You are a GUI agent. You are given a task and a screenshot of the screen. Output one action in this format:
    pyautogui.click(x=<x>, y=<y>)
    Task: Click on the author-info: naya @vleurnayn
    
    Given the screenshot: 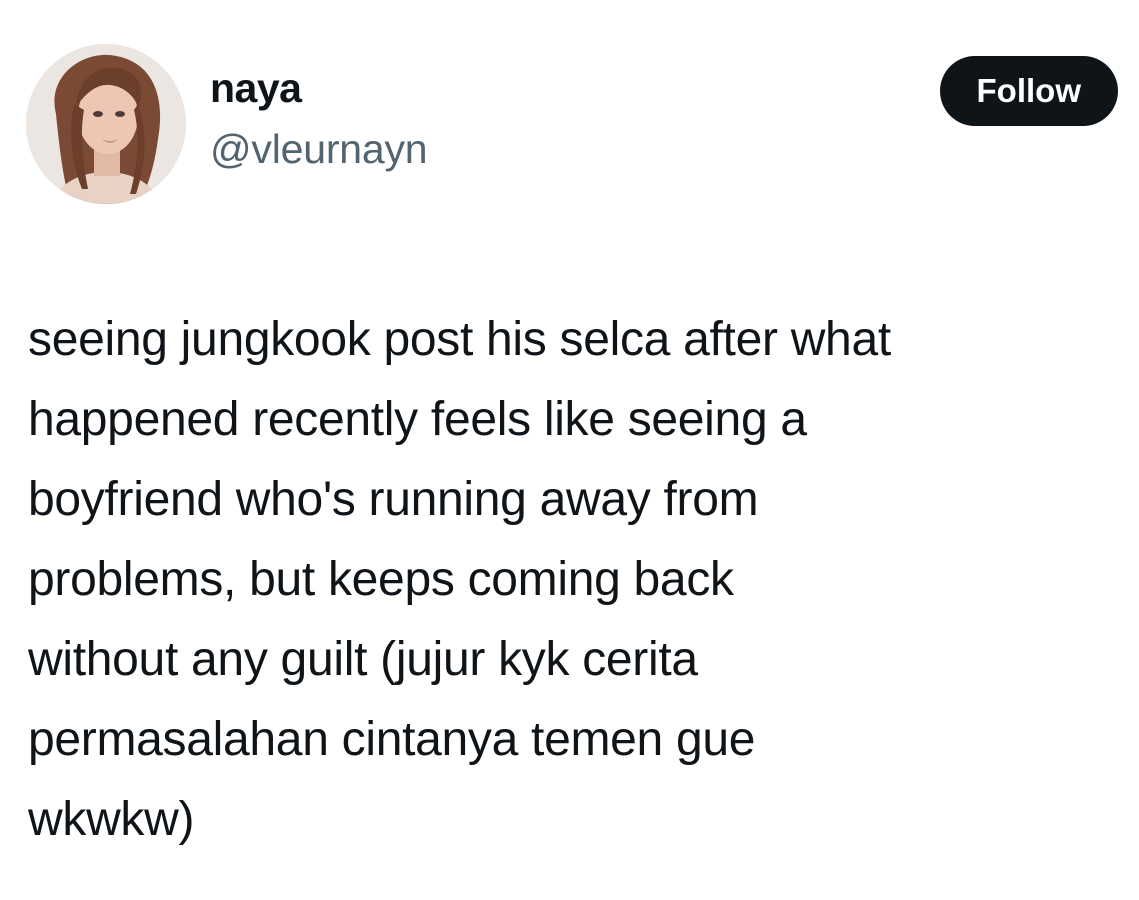 What is the action you would take?
    pyautogui.click(x=319, y=119)
    